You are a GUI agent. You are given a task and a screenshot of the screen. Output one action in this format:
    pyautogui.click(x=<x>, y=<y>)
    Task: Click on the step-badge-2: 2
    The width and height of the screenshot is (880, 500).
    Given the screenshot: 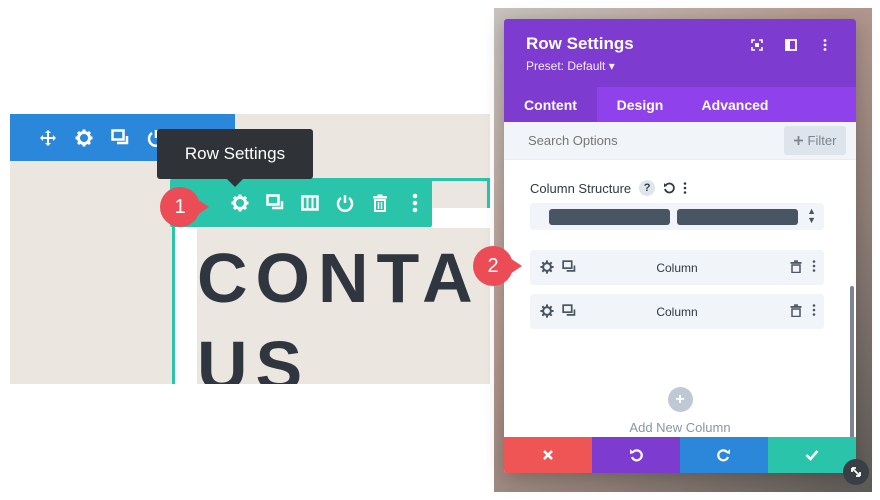 What is the action you would take?
    pyautogui.click(x=497, y=266)
    